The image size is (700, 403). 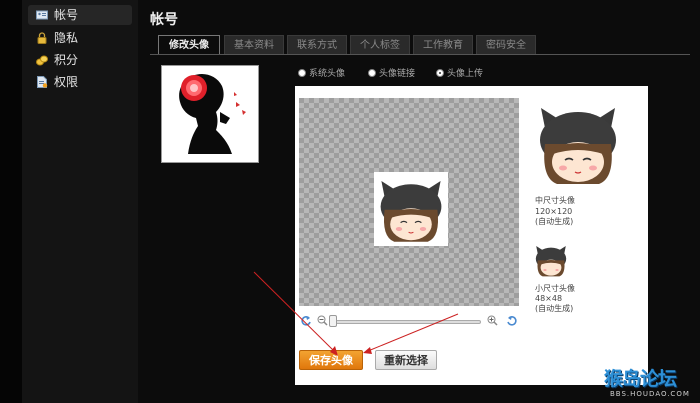 What do you see at coordinates (555, 288) in the screenshot?
I see `small-preview-title: 小尺寸头像` at bounding box center [555, 288].